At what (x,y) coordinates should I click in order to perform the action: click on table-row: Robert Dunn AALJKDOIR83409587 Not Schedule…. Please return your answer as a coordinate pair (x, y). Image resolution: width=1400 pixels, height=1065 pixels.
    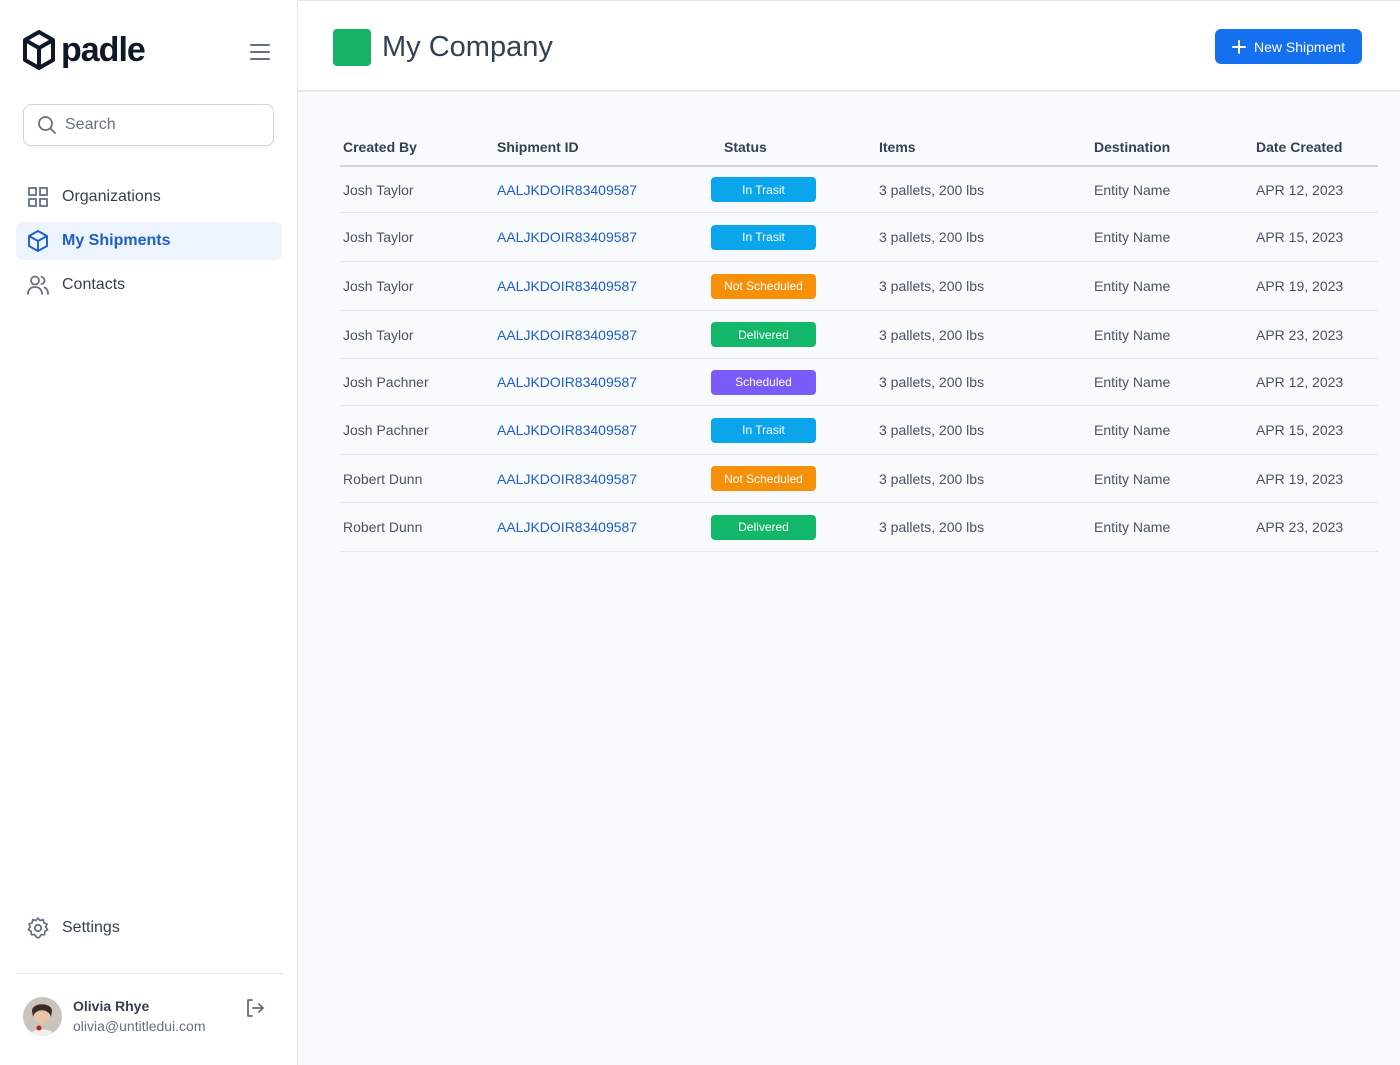
    Looking at the image, I should click on (859, 479).